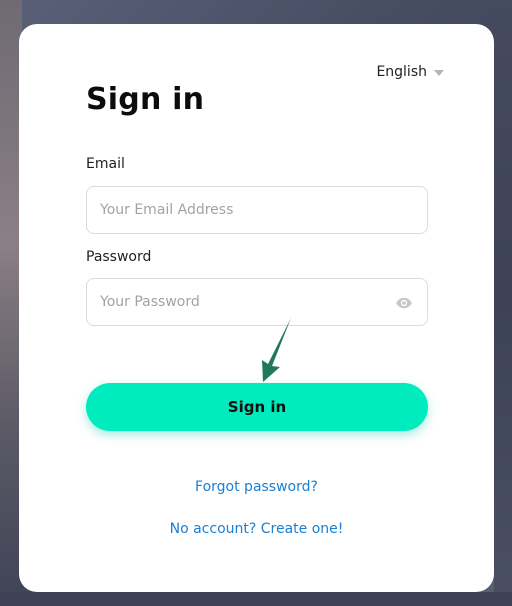 The height and width of the screenshot is (606, 512). Describe the element at coordinates (145, 99) in the screenshot. I see `page-title: Sign in` at that location.